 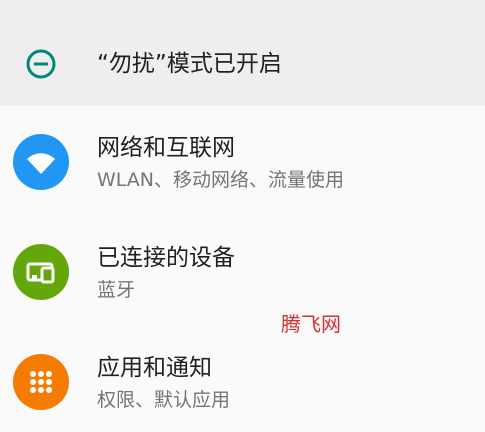 I want to click on dnd-banner-text: “勿扰”模式已开启, so click(x=189, y=64).